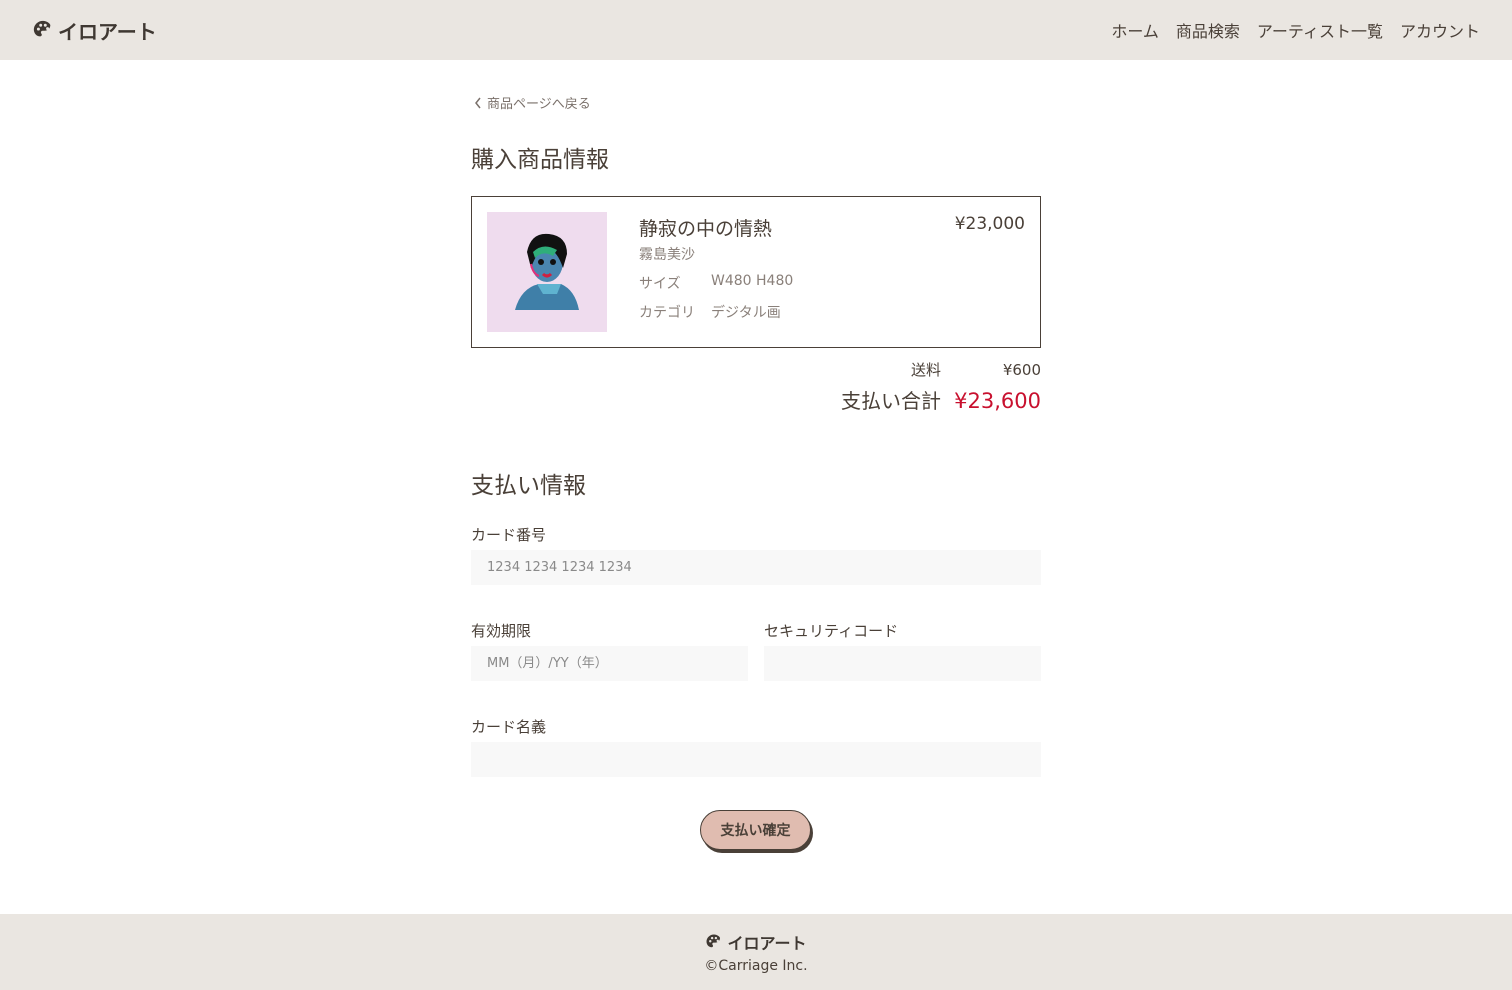 Image resolution: width=1512 pixels, height=990 pixels. I want to click on card-number-label: カード番号, so click(509, 535).